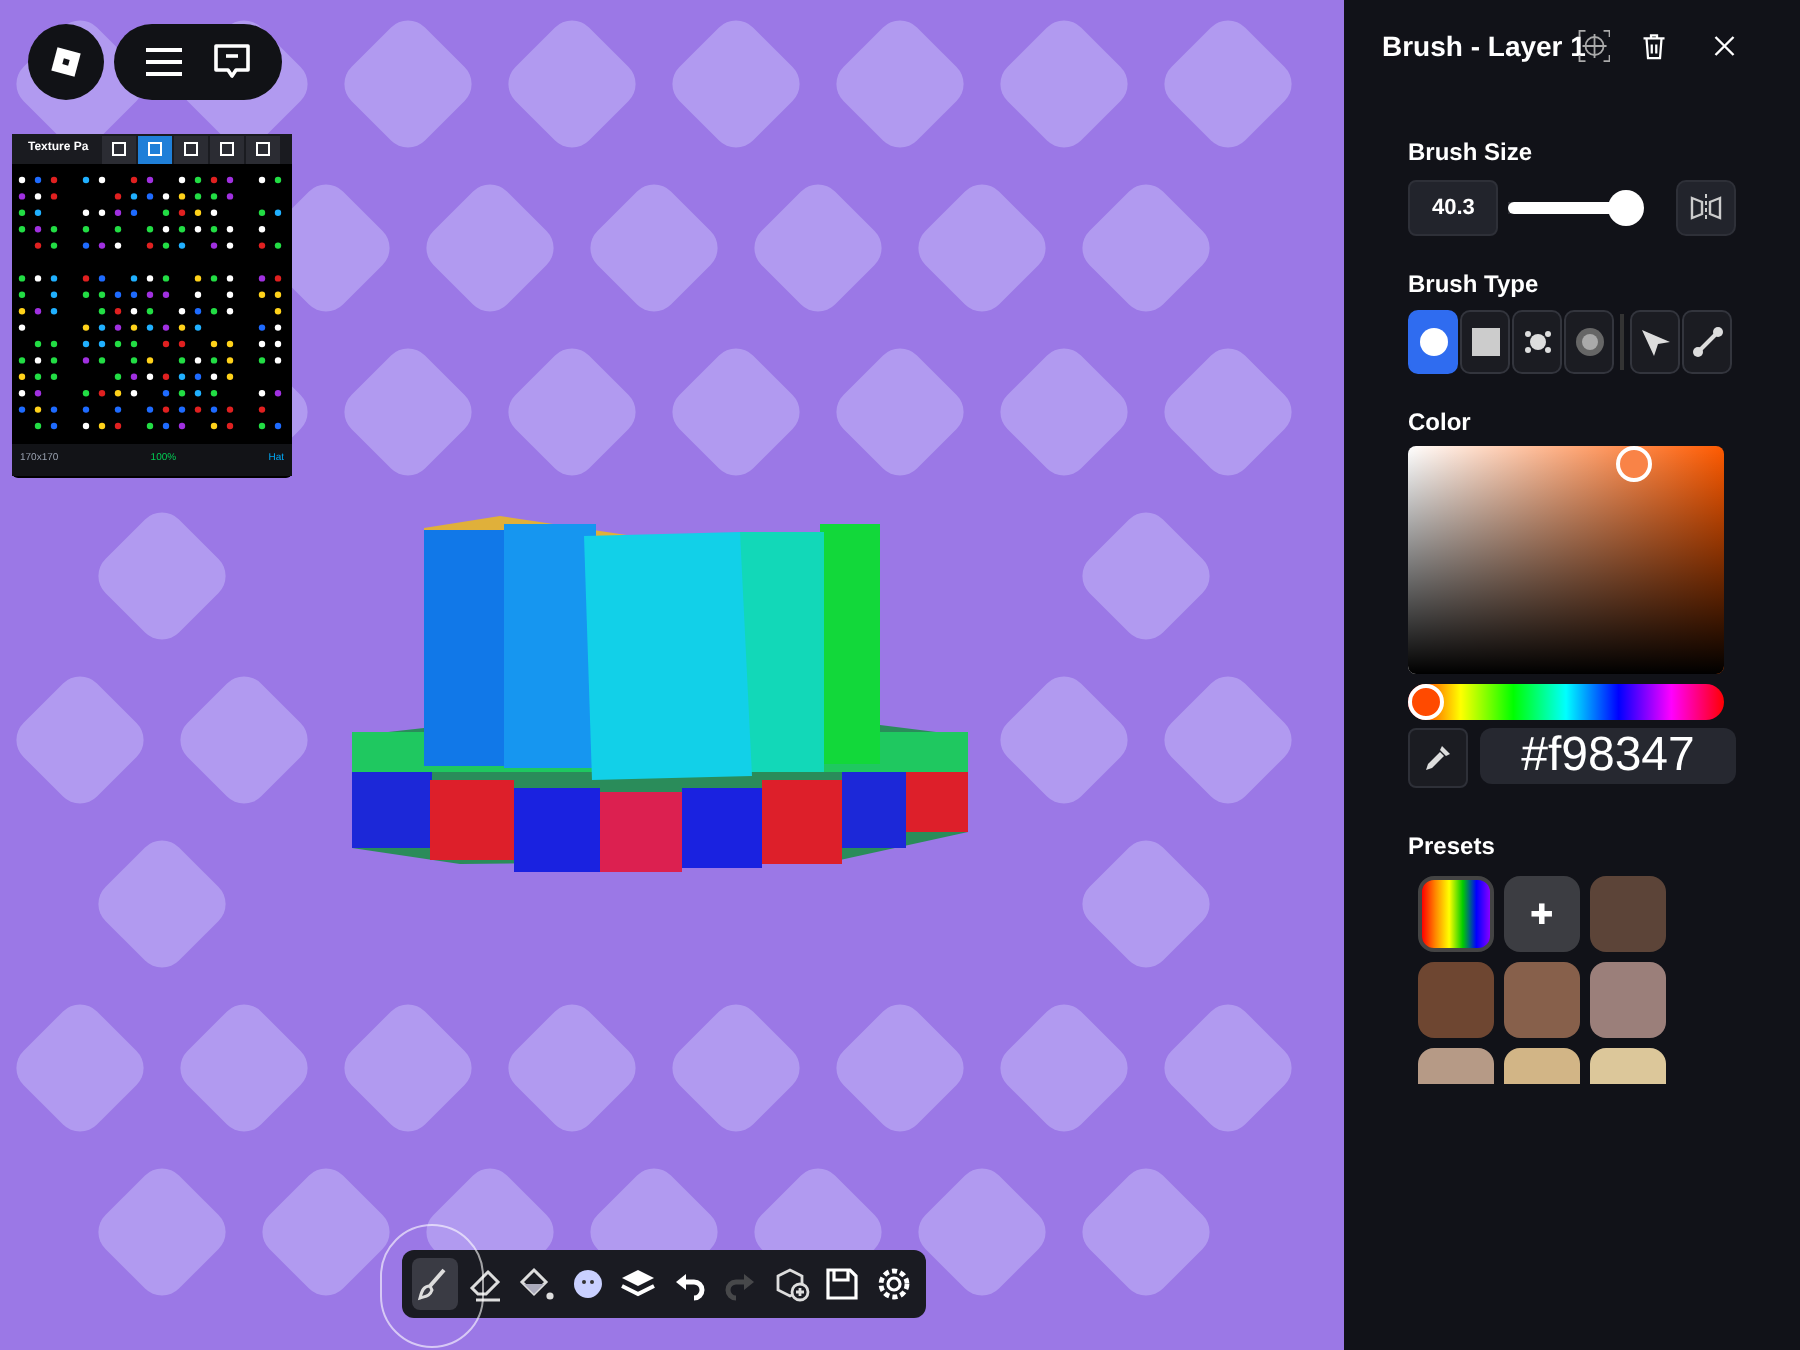 The height and width of the screenshot is (1350, 1800). I want to click on cube-plus-icon, so click(791, 1284).